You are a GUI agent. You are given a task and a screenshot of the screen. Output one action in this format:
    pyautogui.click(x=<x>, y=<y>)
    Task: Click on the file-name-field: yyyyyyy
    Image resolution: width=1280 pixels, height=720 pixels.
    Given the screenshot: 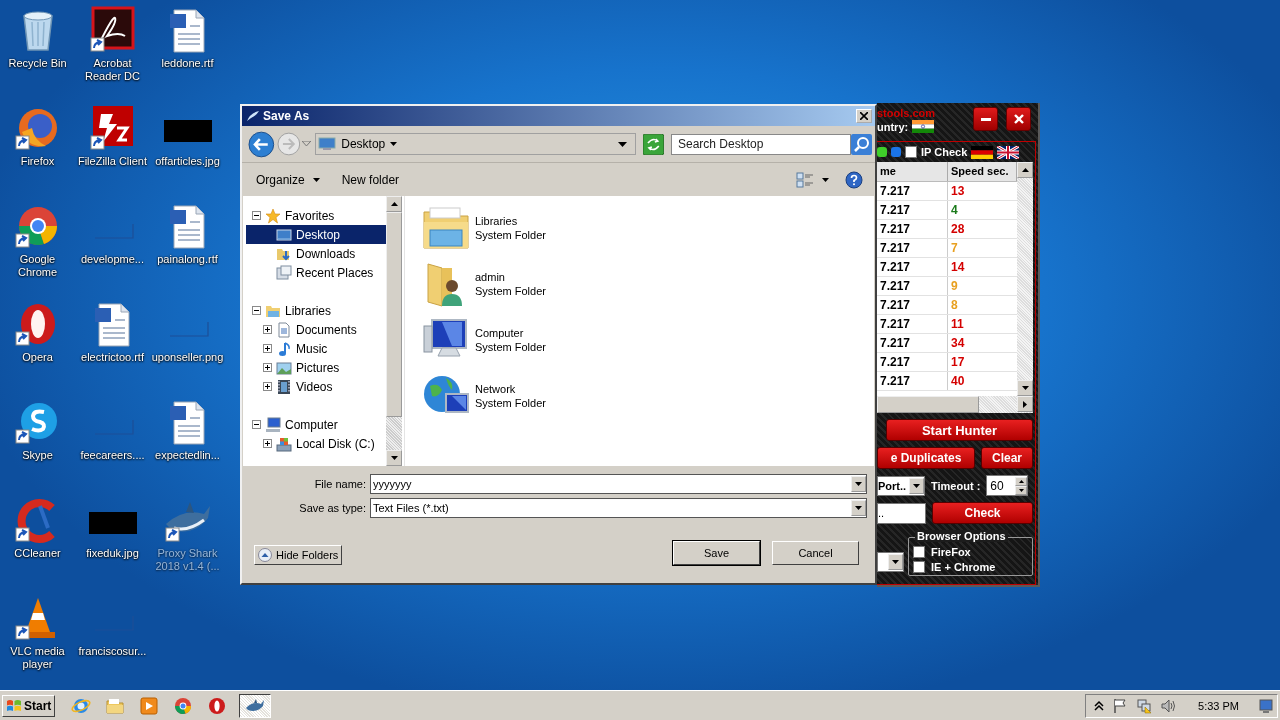 What is the action you would take?
    pyautogui.click(x=618, y=484)
    